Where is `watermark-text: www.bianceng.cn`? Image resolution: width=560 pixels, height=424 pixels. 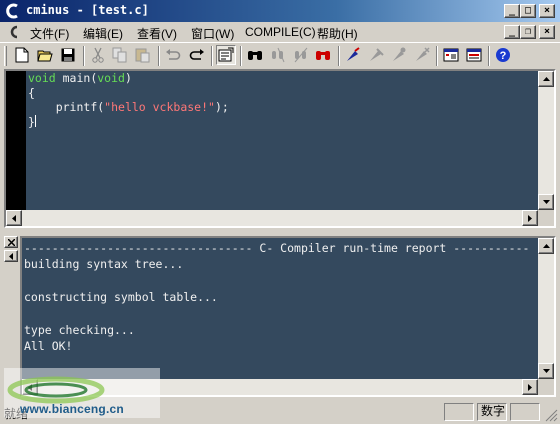
watermark-text: www.bianceng.cn is located at coordinates (72, 409).